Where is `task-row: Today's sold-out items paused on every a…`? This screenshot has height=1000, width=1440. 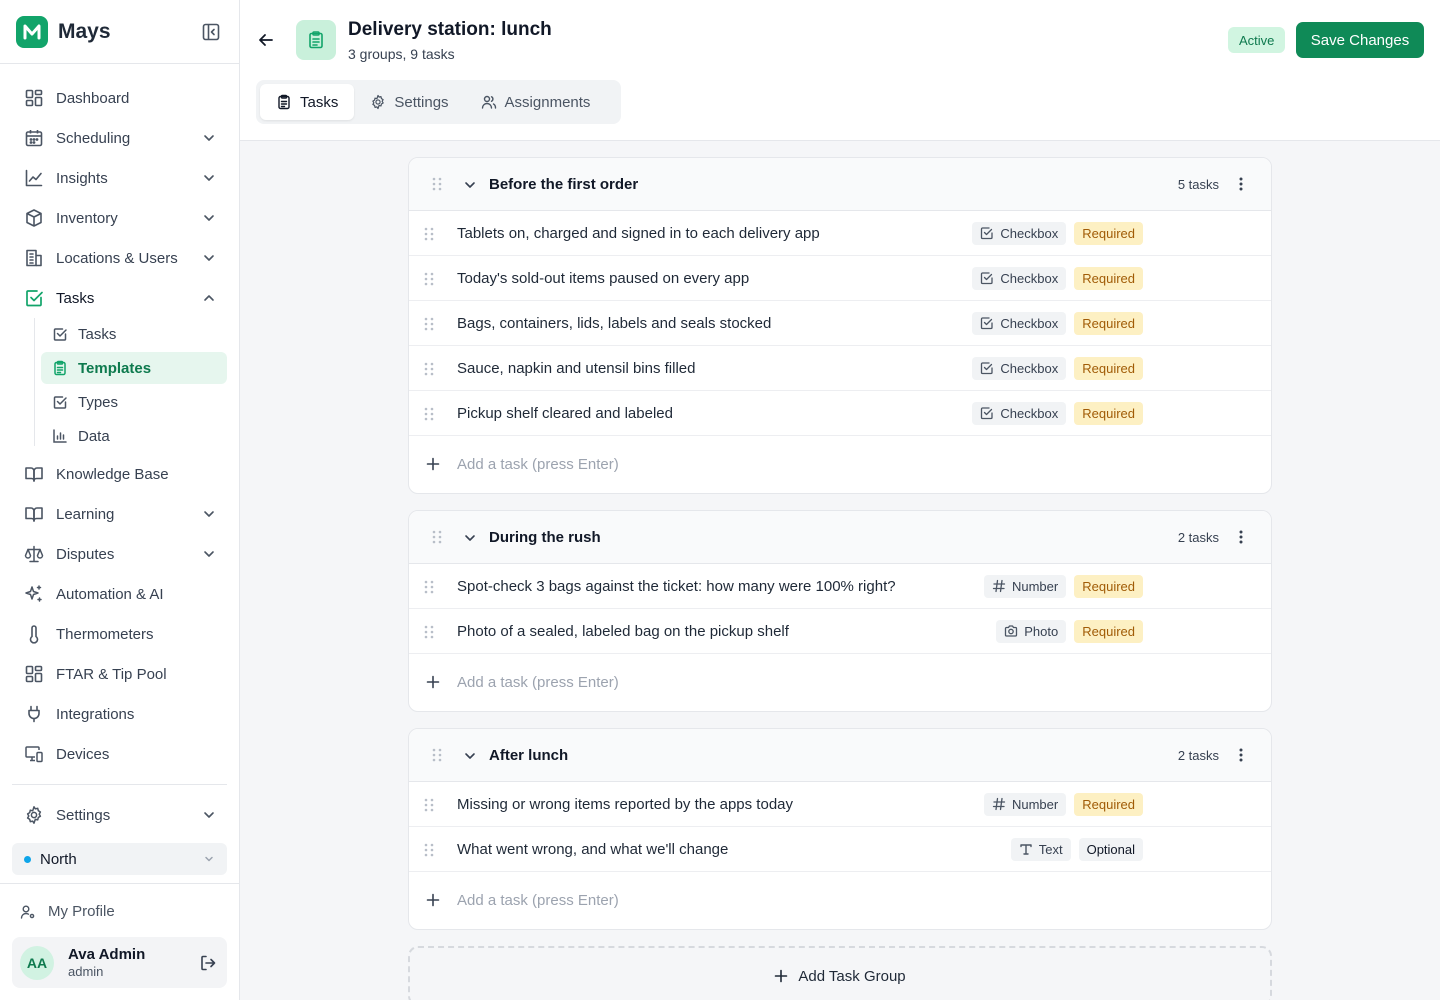 task-row: Today's sold-out items paused on every a… is located at coordinates (840, 278).